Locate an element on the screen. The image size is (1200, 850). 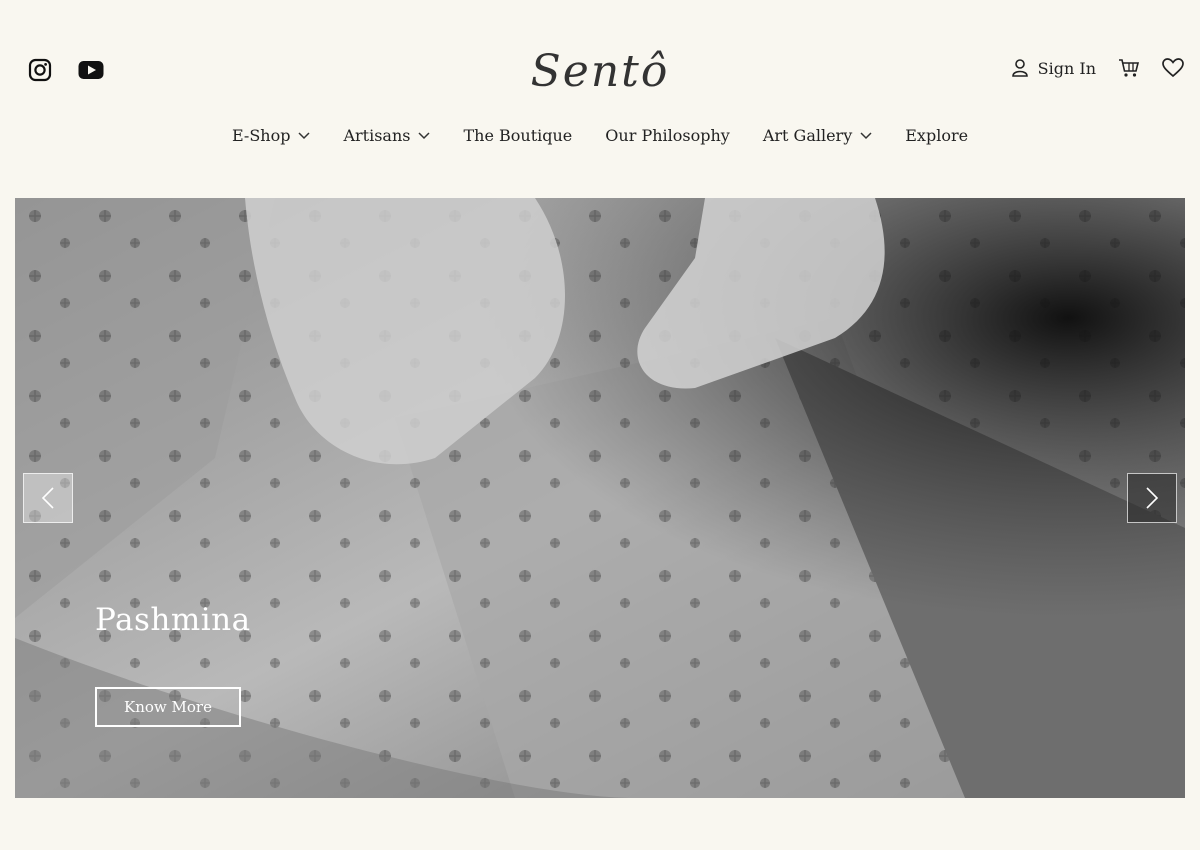
heart-icon is located at coordinates (1173, 68).